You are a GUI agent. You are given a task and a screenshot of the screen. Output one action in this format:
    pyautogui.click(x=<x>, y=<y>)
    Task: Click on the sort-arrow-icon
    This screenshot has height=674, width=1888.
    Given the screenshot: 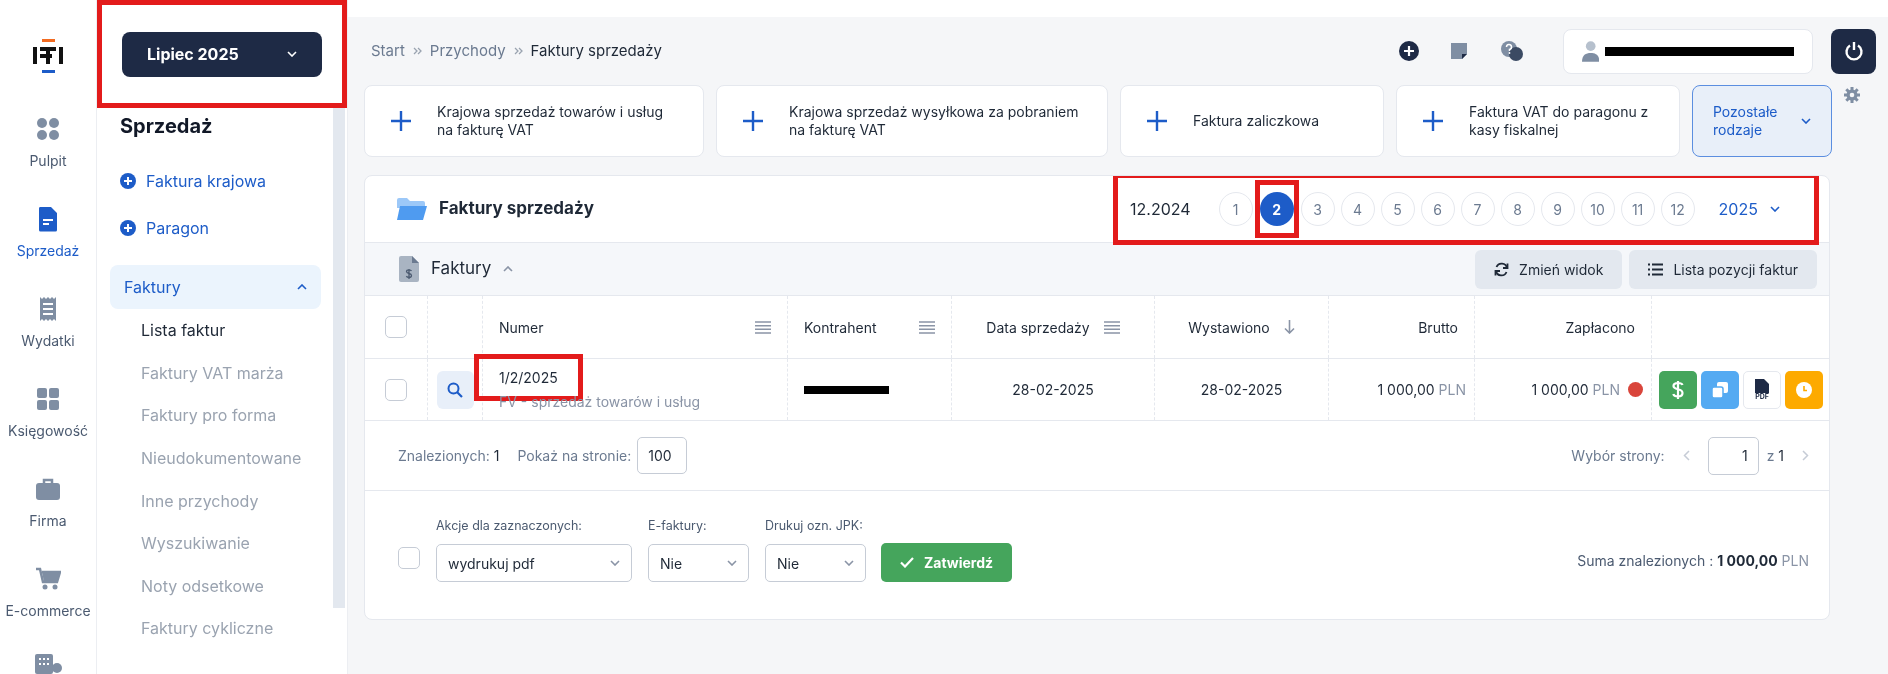 What is the action you would take?
    pyautogui.click(x=1289, y=327)
    